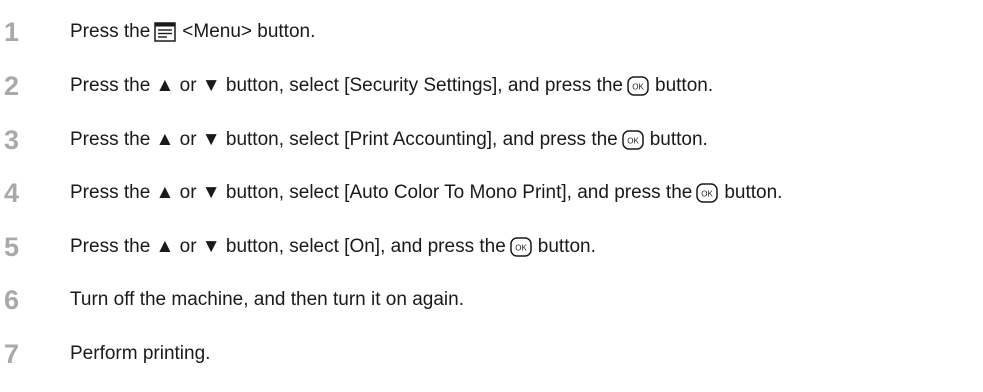  Describe the element at coordinates (249, 31) in the screenshot. I see `step-text-after: <Menu> button.` at that location.